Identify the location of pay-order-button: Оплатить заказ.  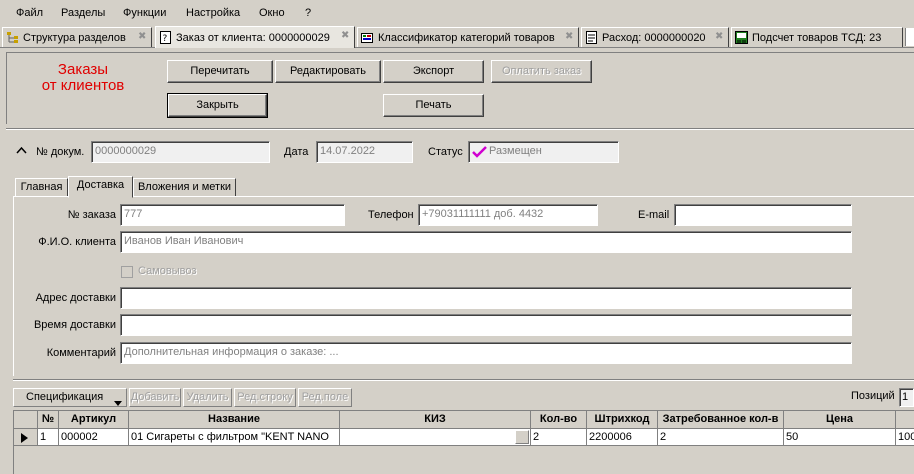
(541, 71).